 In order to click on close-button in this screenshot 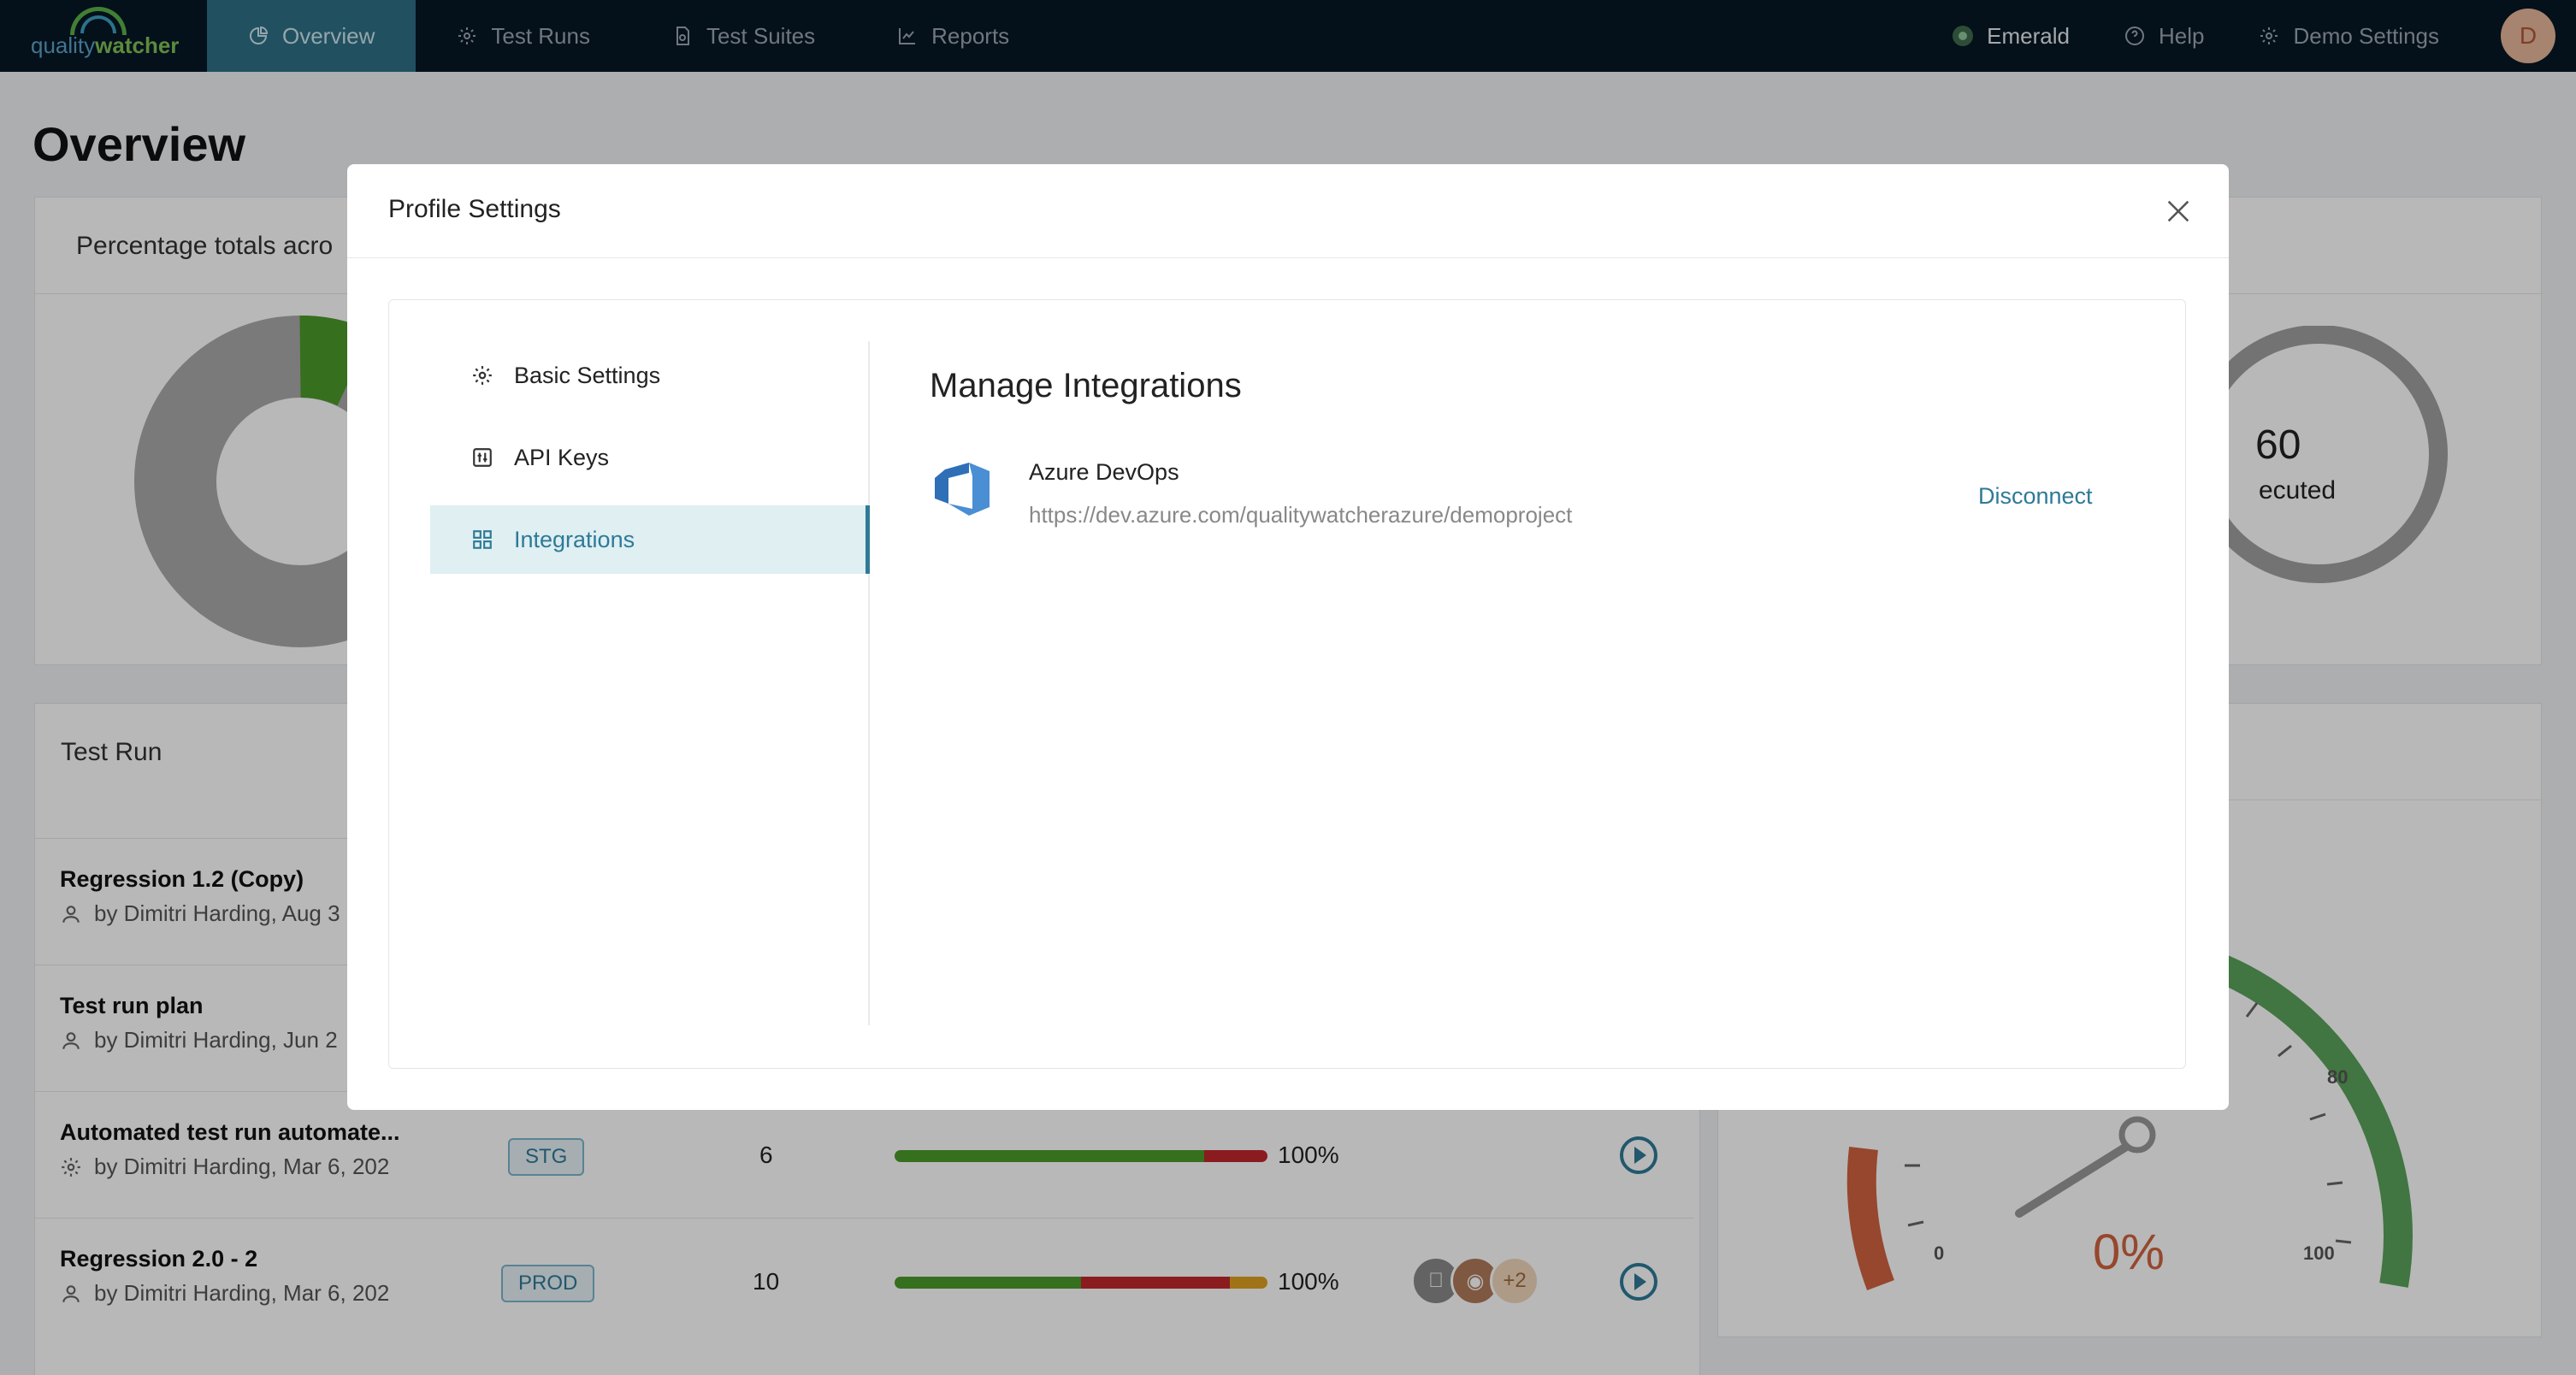, I will do `click(2178, 211)`.